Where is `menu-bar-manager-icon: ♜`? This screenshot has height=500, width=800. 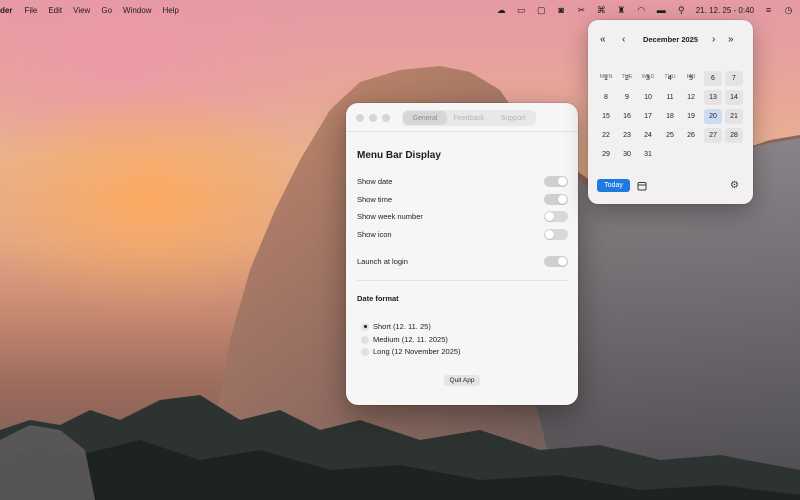 menu-bar-manager-icon: ♜ is located at coordinates (621, 10).